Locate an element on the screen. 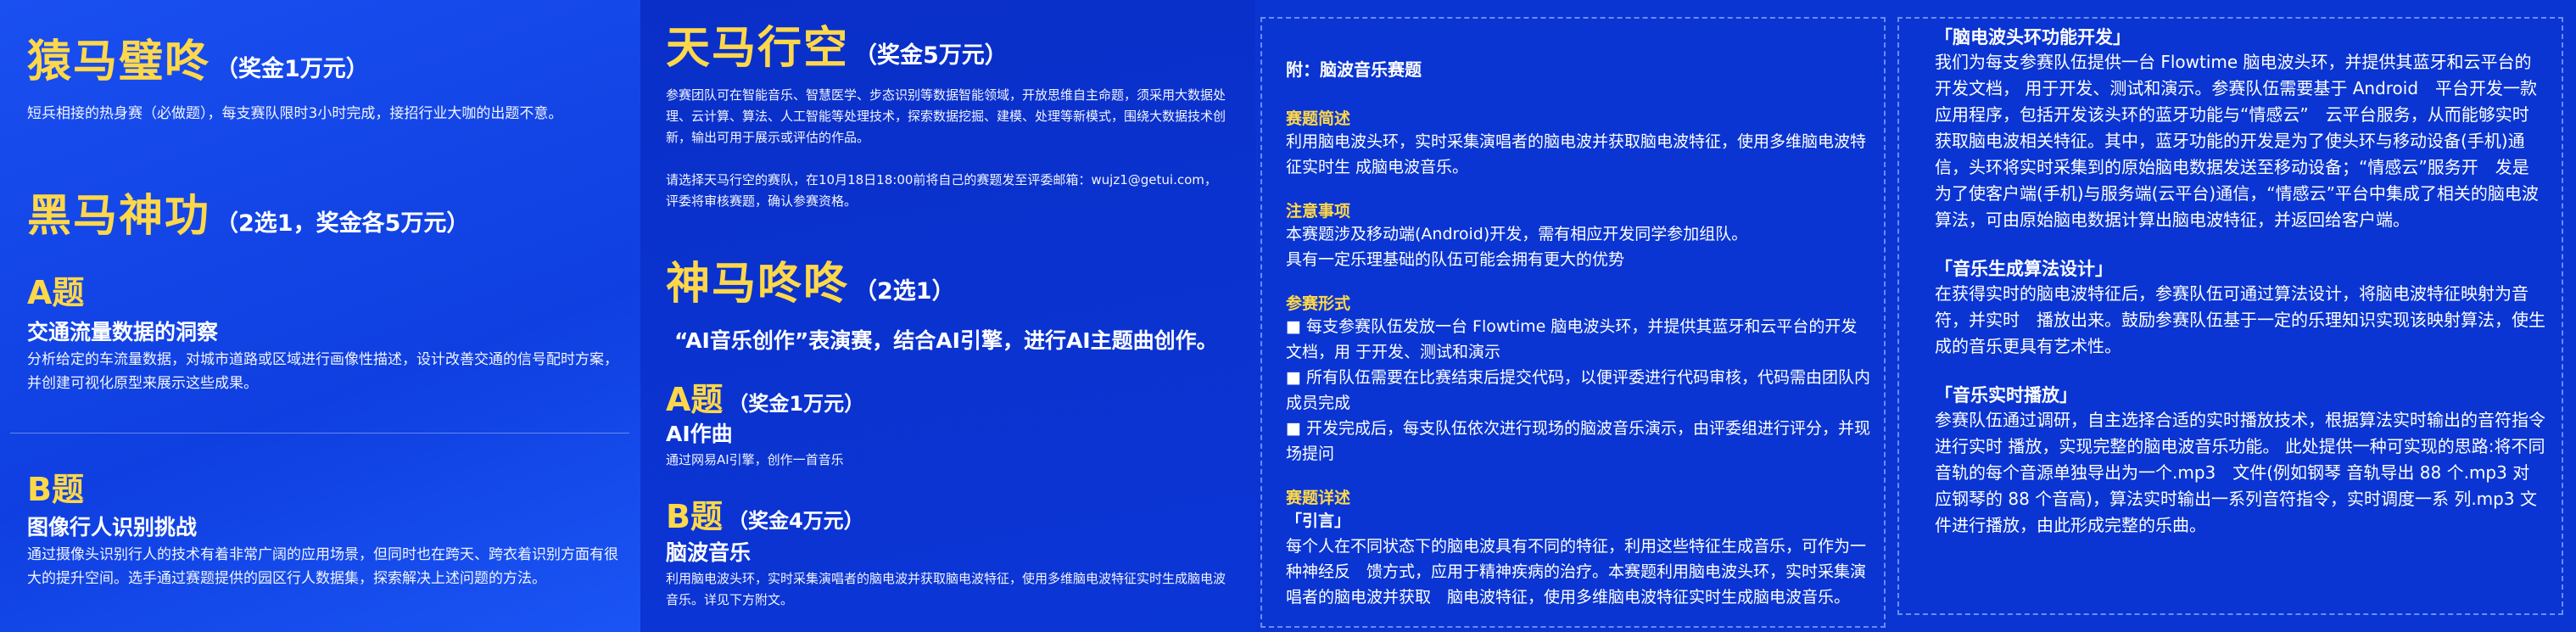 This screenshot has height=632, width=2576. form-item-3: ■ 开发完成后，每支队伍依次进行现场的脑波音乐演示，由评委组进行评分，并现场提问 is located at coordinates (1578, 441).